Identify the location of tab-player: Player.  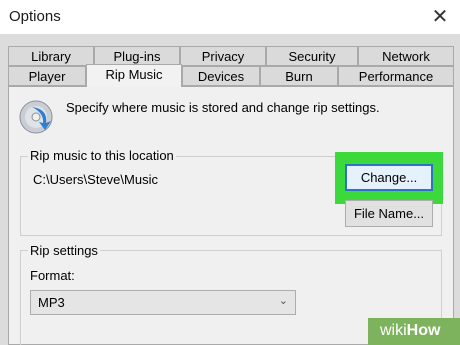
(47, 76).